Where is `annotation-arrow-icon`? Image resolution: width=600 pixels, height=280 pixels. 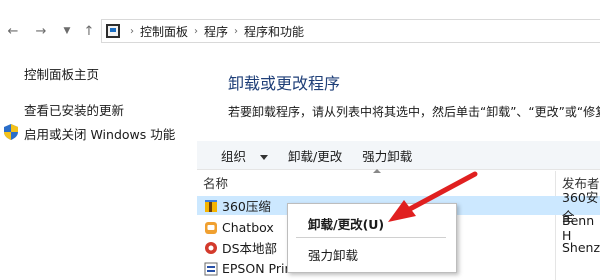 annotation-arrow-icon is located at coordinates (433, 196).